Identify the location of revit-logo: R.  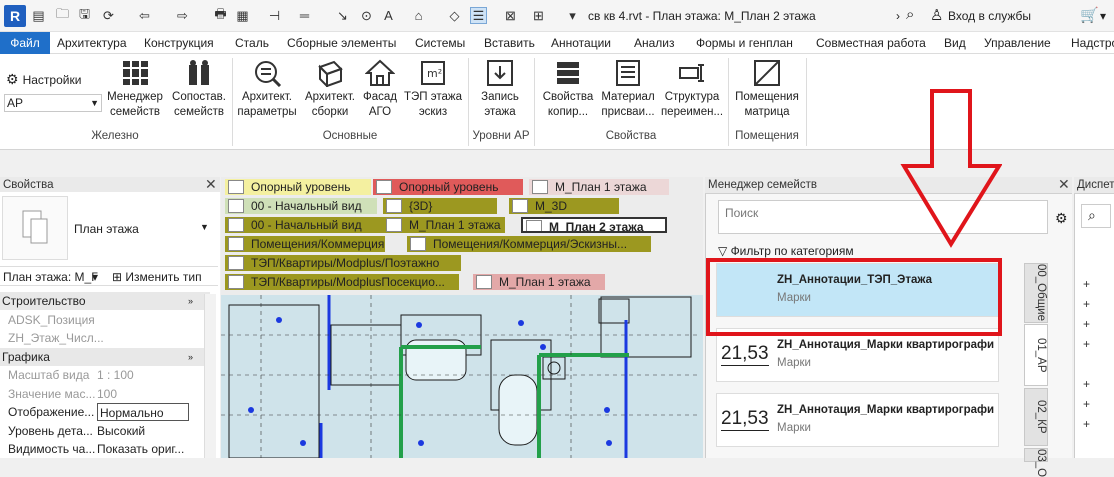
(15, 16).